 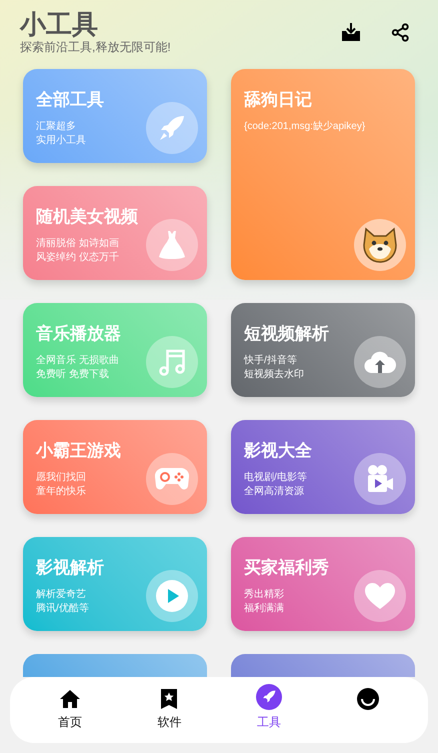 I want to click on card-description: 秀出精彩 福利满满, so click(x=264, y=602).